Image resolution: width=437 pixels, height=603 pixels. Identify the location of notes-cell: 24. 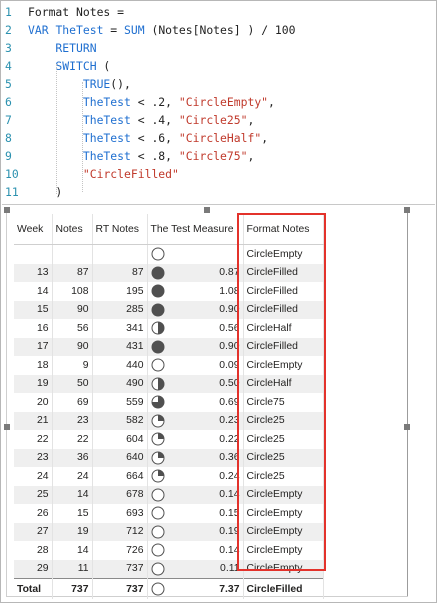
(72, 476).